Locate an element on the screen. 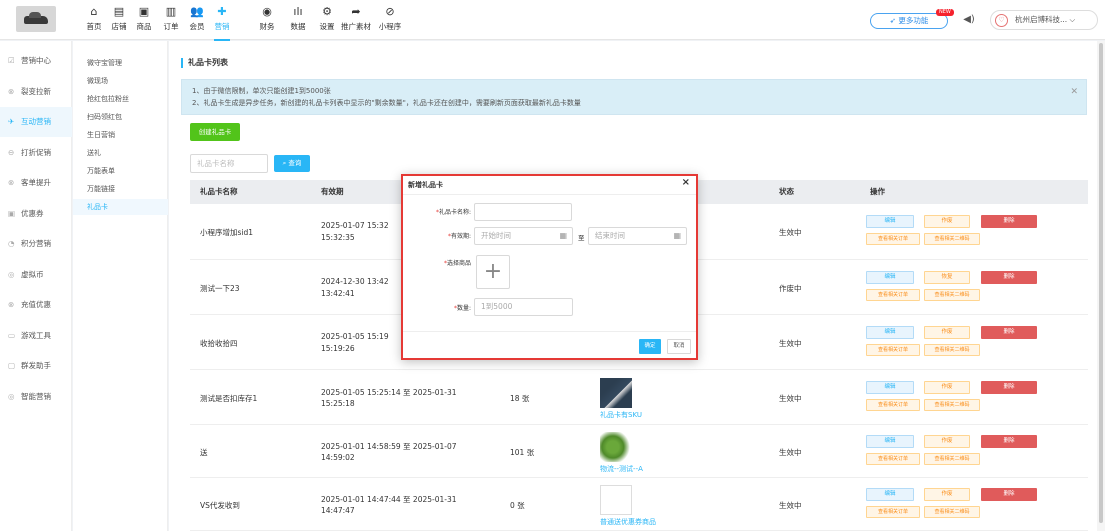  nav-item-10: ⊘ 小程序 is located at coordinates (390, 18).